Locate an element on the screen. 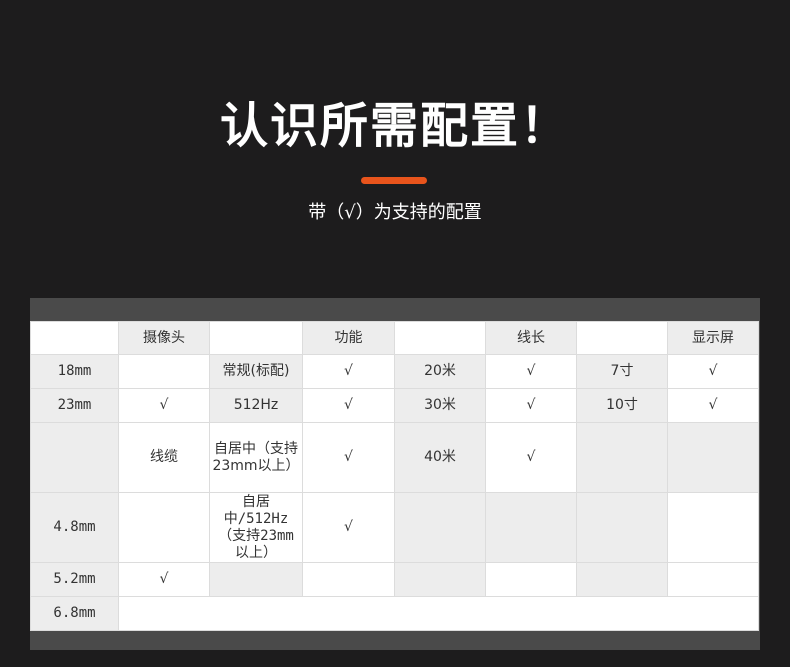 Image resolution: width=790 pixels, height=667 pixels. table-cell: 30米 is located at coordinates (440, 405).